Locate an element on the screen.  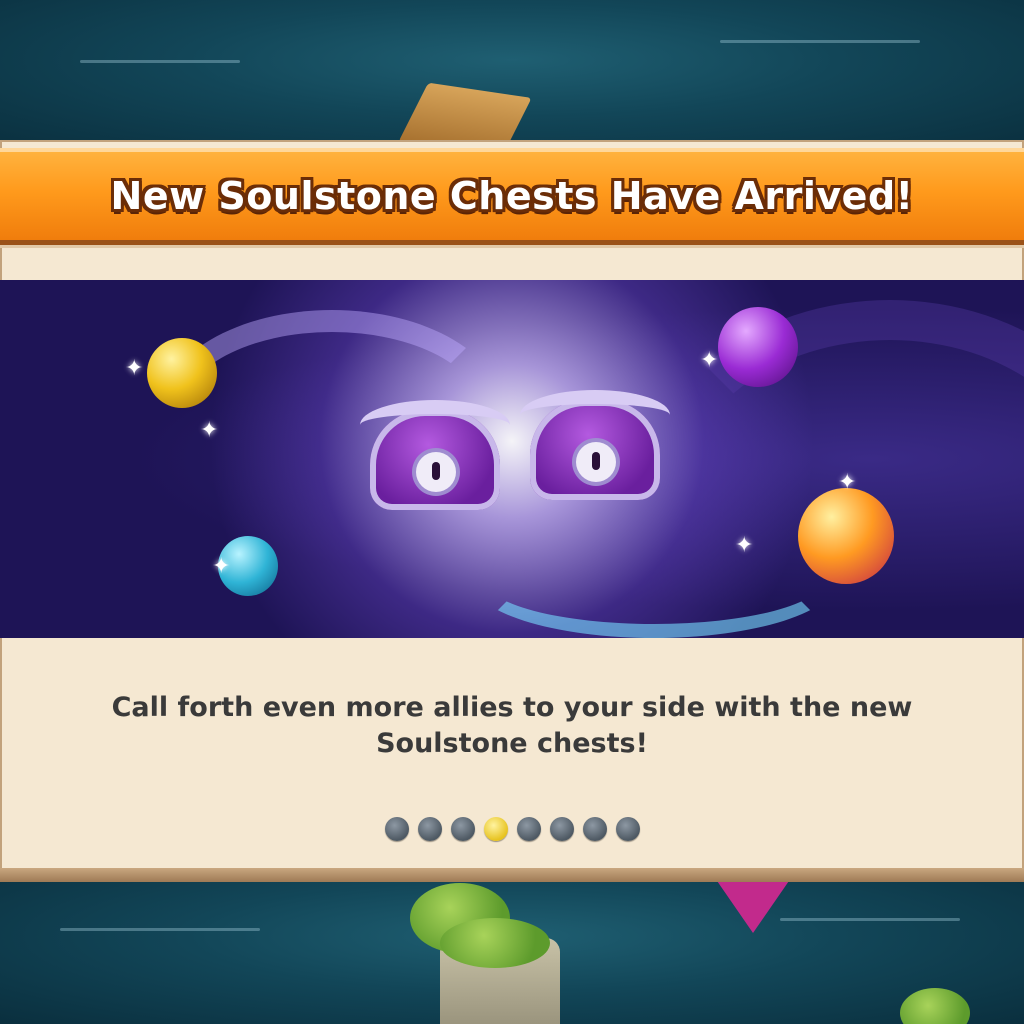
panel-bottom-border is located at coordinates (512, 875).